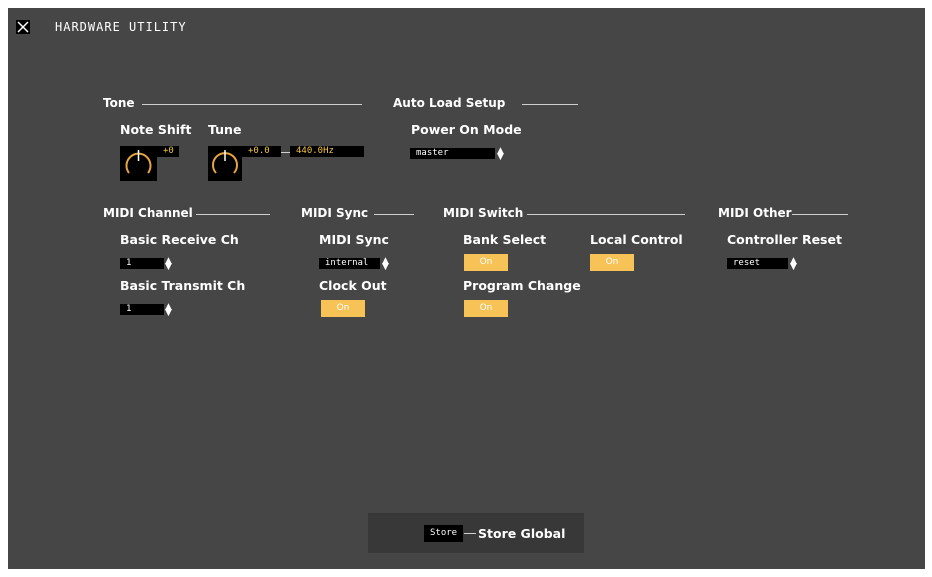 The height and width of the screenshot is (577, 932). What do you see at coordinates (470, 533) in the screenshot?
I see `store-connector` at bounding box center [470, 533].